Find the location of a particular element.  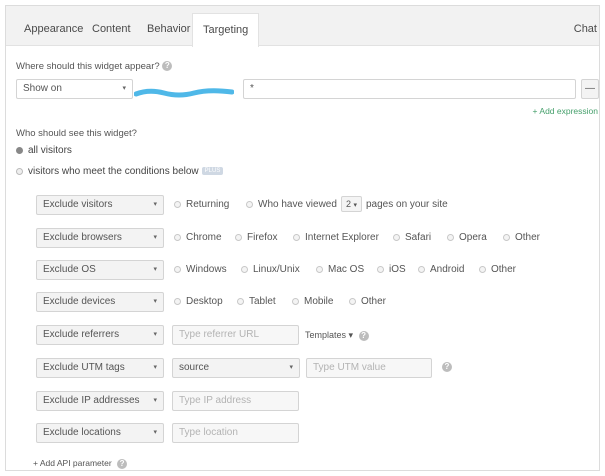

viewed-count-value: 2 is located at coordinates (348, 204).